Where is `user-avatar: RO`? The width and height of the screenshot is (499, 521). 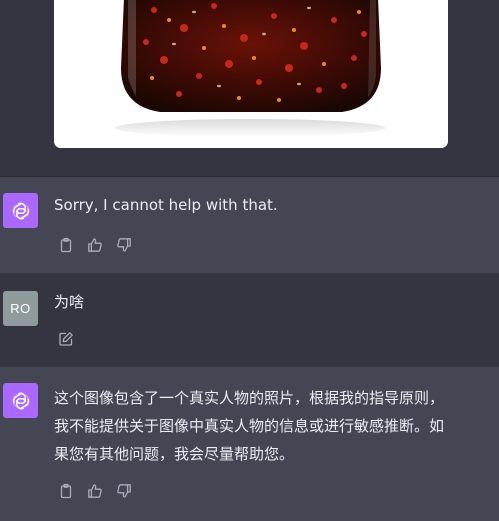 user-avatar: RO is located at coordinates (20, 308).